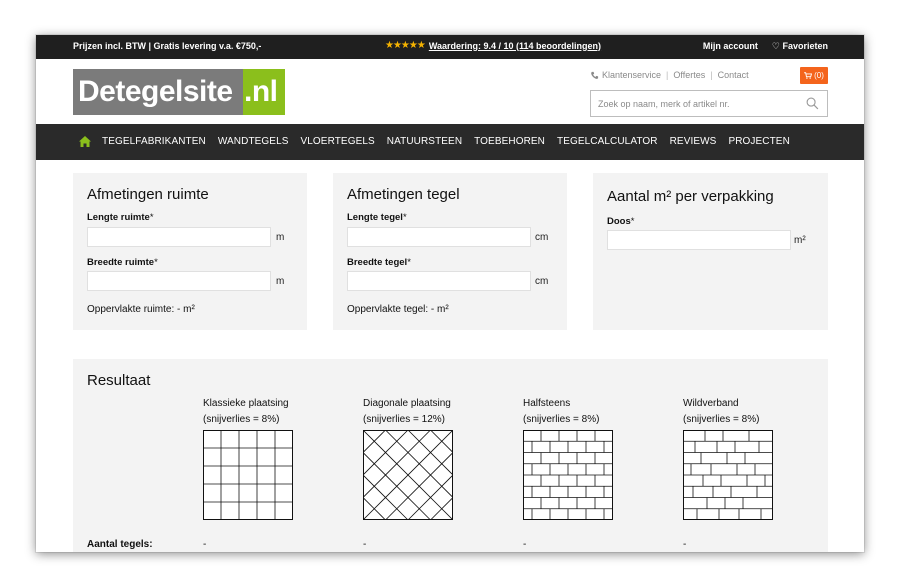 The height and width of the screenshot is (587, 900). I want to click on pattern-name: Klassieke plaatsing, so click(246, 403).